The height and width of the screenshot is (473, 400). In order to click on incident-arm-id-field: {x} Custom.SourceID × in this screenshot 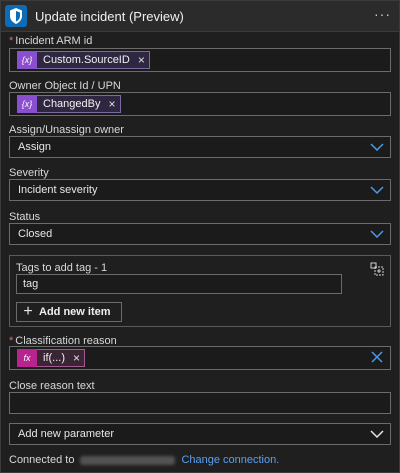, I will do `click(200, 60)`.